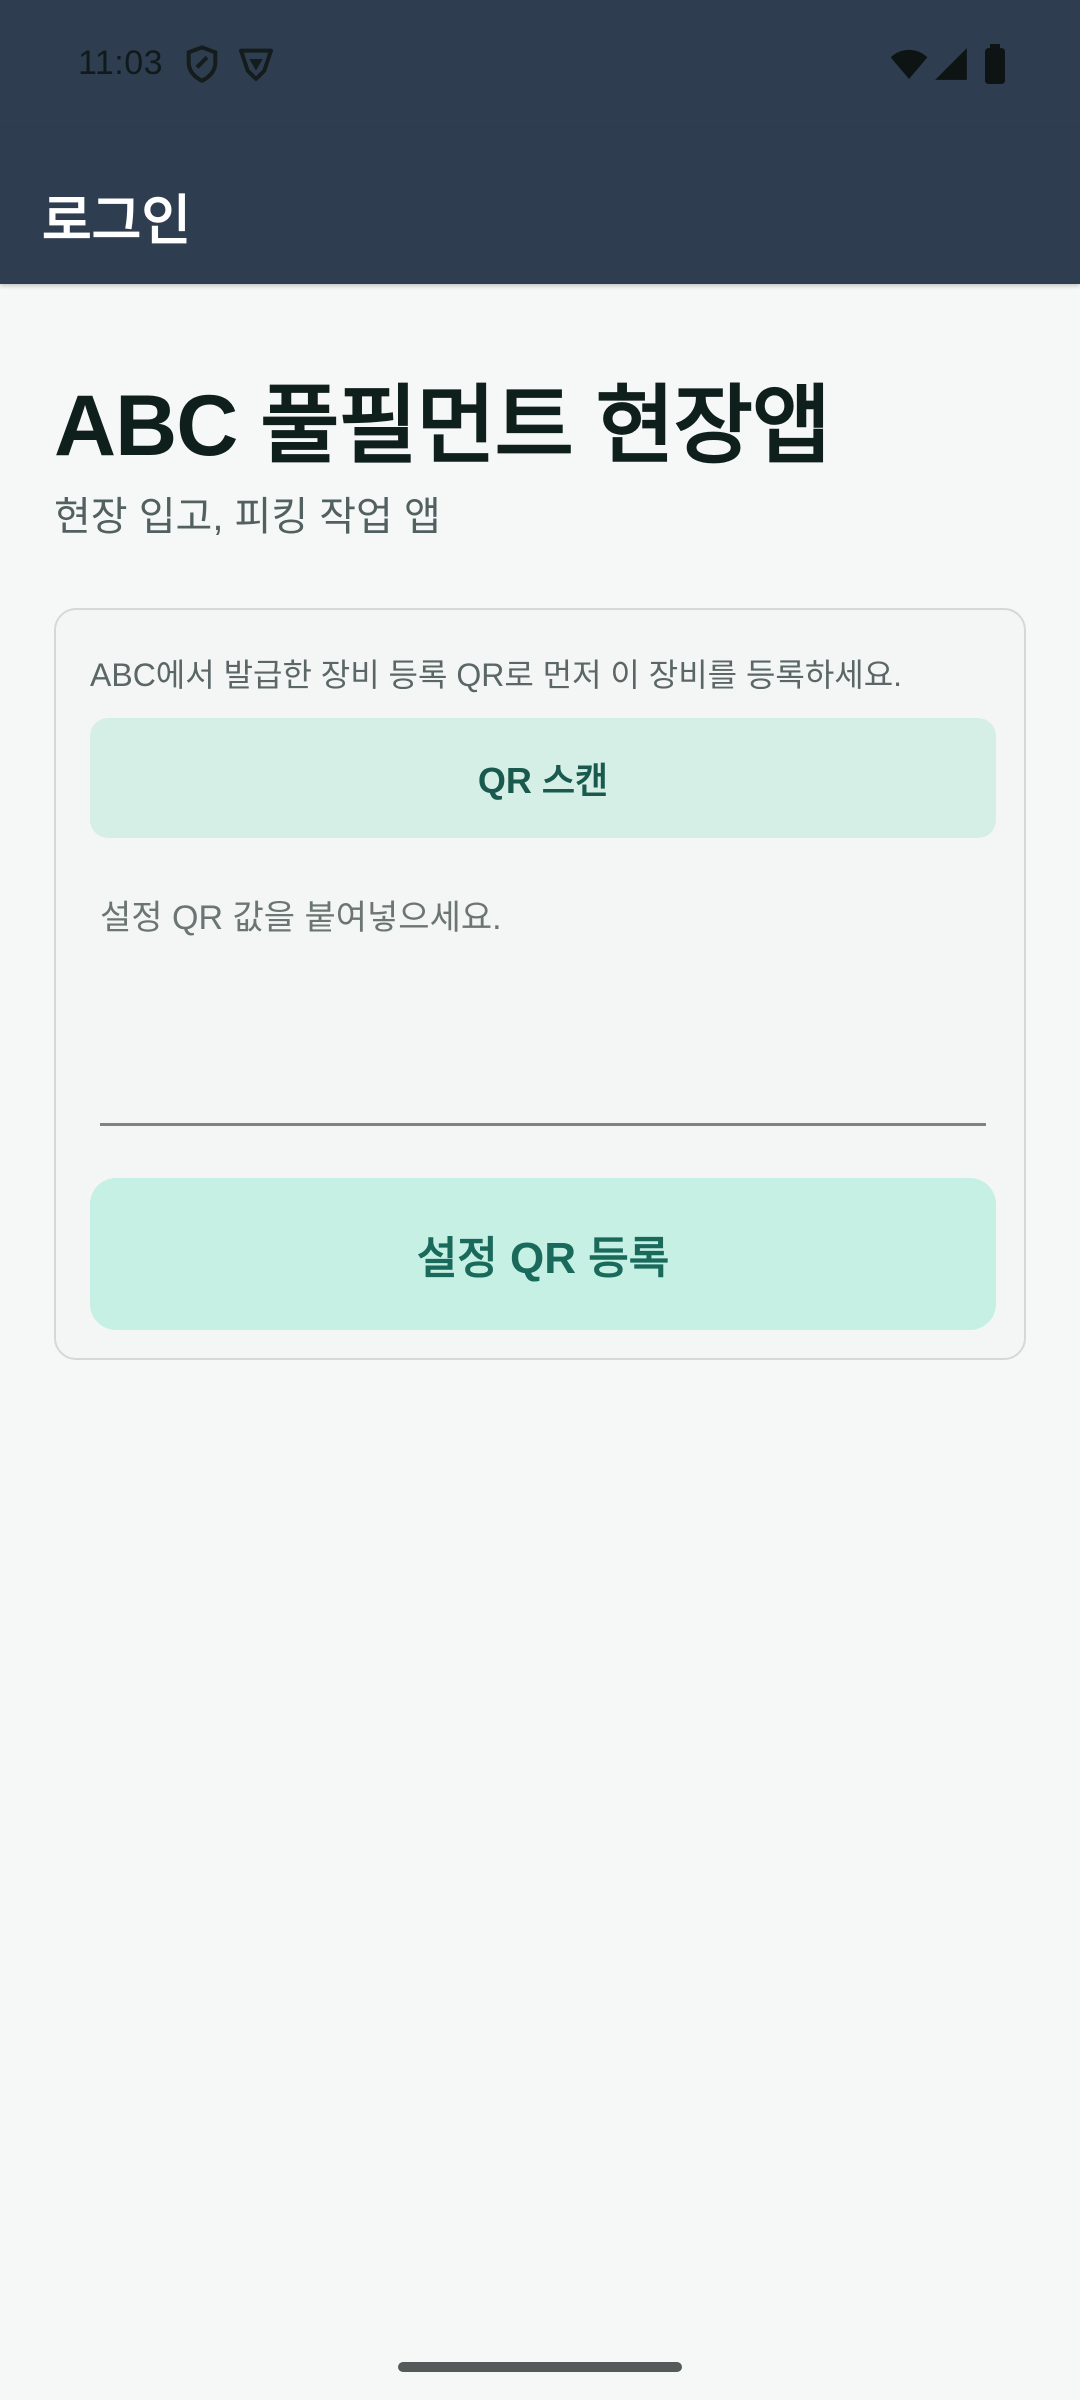 The width and height of the screenshot is (1080, 2400). I want to click on page-title: ABC 풀필먼트 현장앱, so click(442, 426).